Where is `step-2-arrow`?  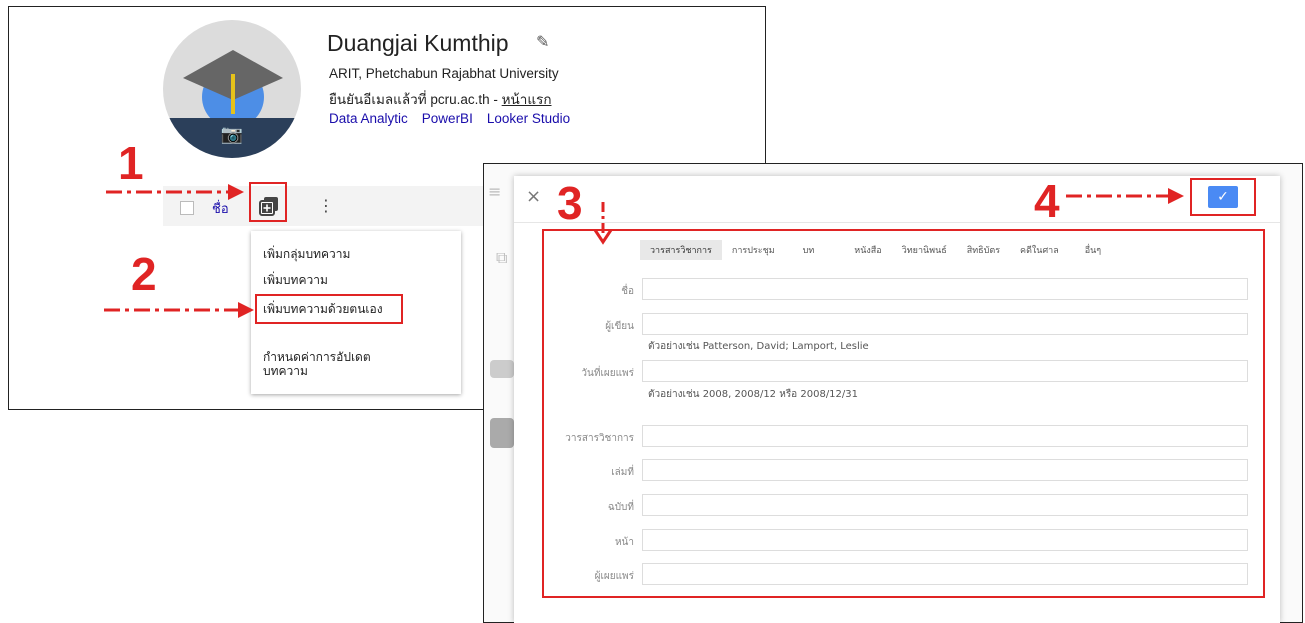
step-2-arrow is located at coordinates (179, 310).